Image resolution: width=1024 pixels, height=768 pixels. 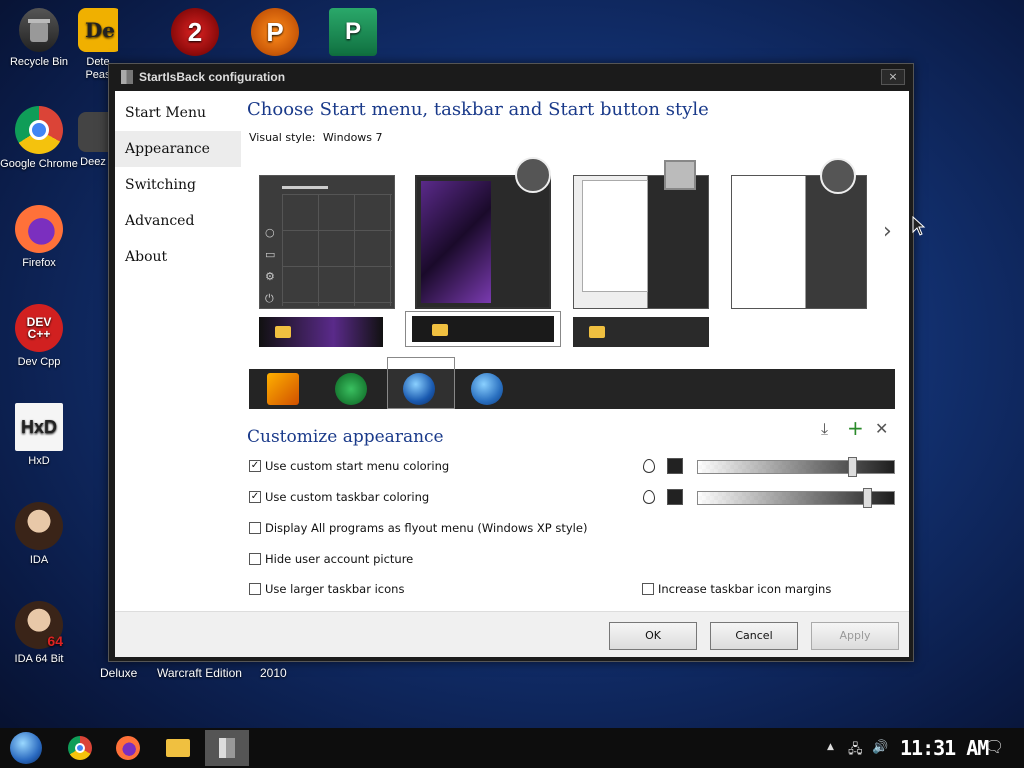 What do you see at coordinates (178, 221) in the screenshot?
I see `nav-item-advanced: Advanced` at bounding box center [178, 221].